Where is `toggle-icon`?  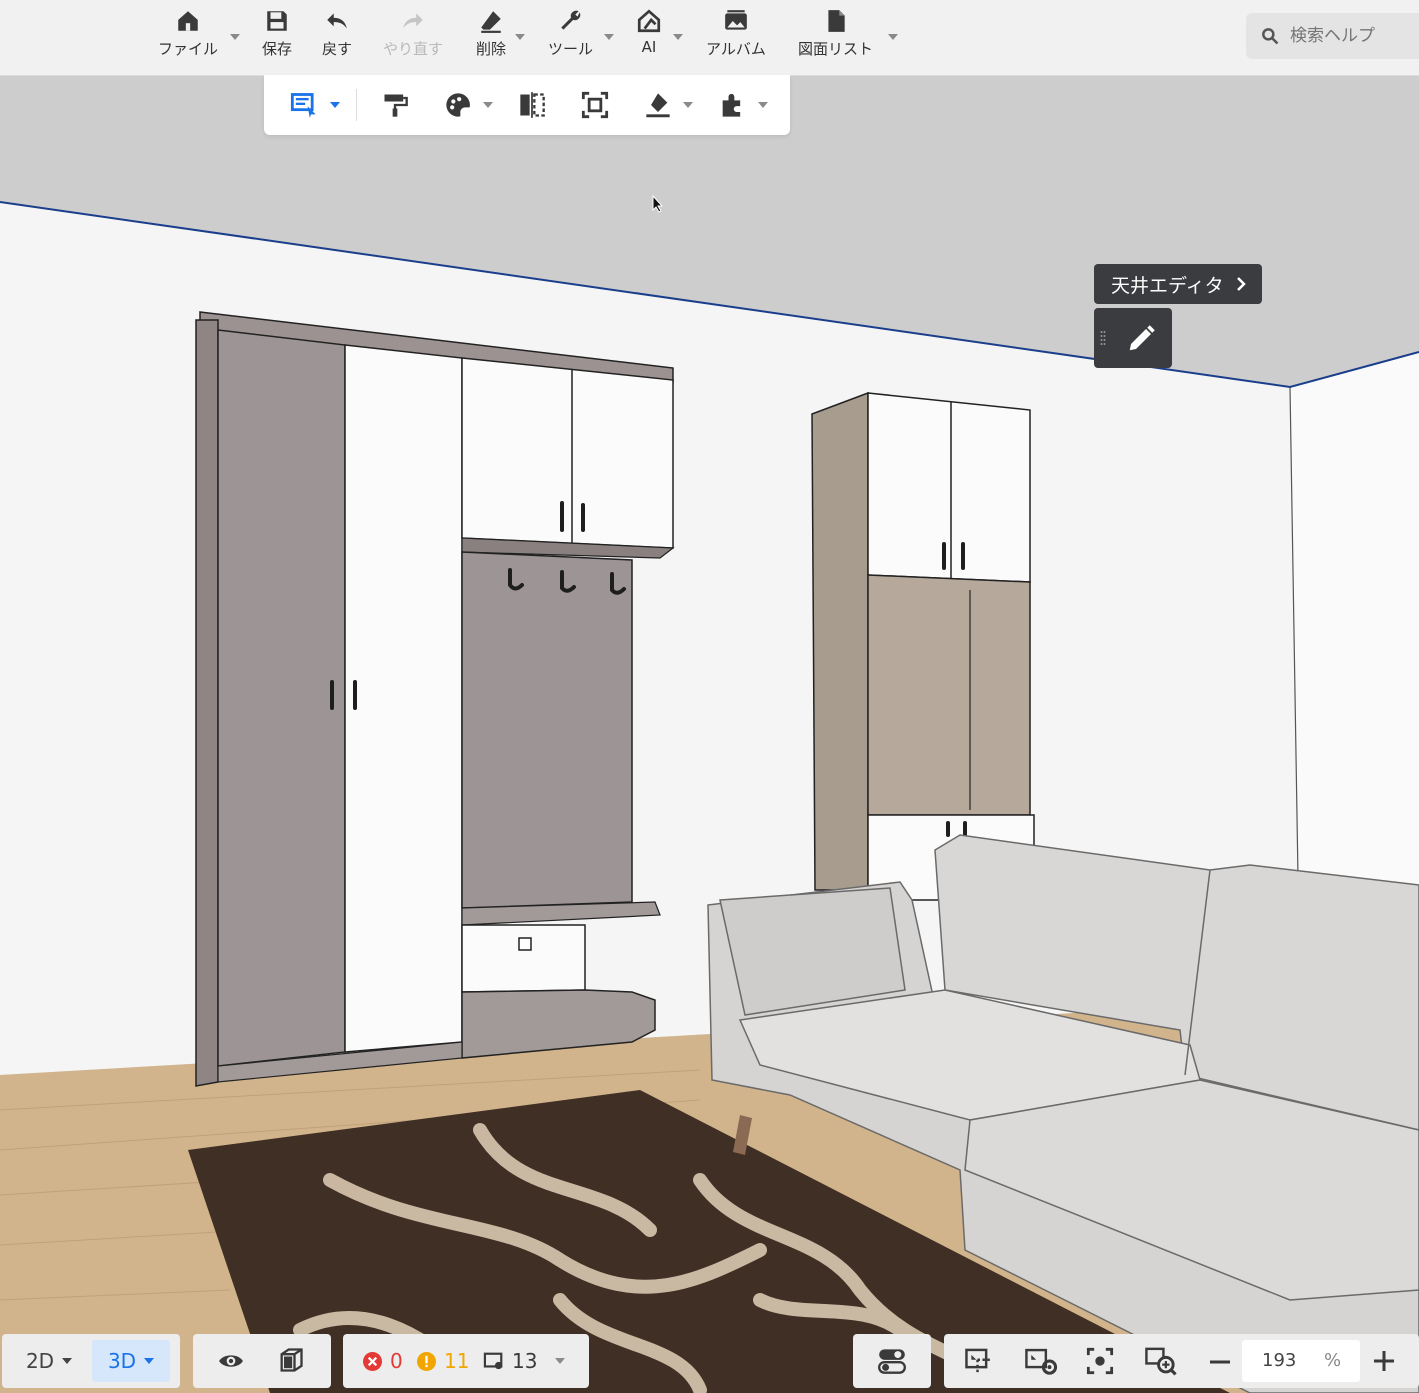 toggle-icon is located at coordinates (892, 1361).